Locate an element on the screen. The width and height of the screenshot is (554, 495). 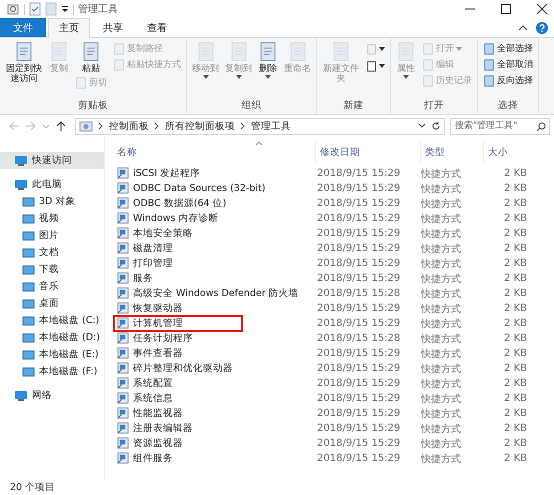
file-name: 恢复驱动器 is located at coordinates (152, 308).